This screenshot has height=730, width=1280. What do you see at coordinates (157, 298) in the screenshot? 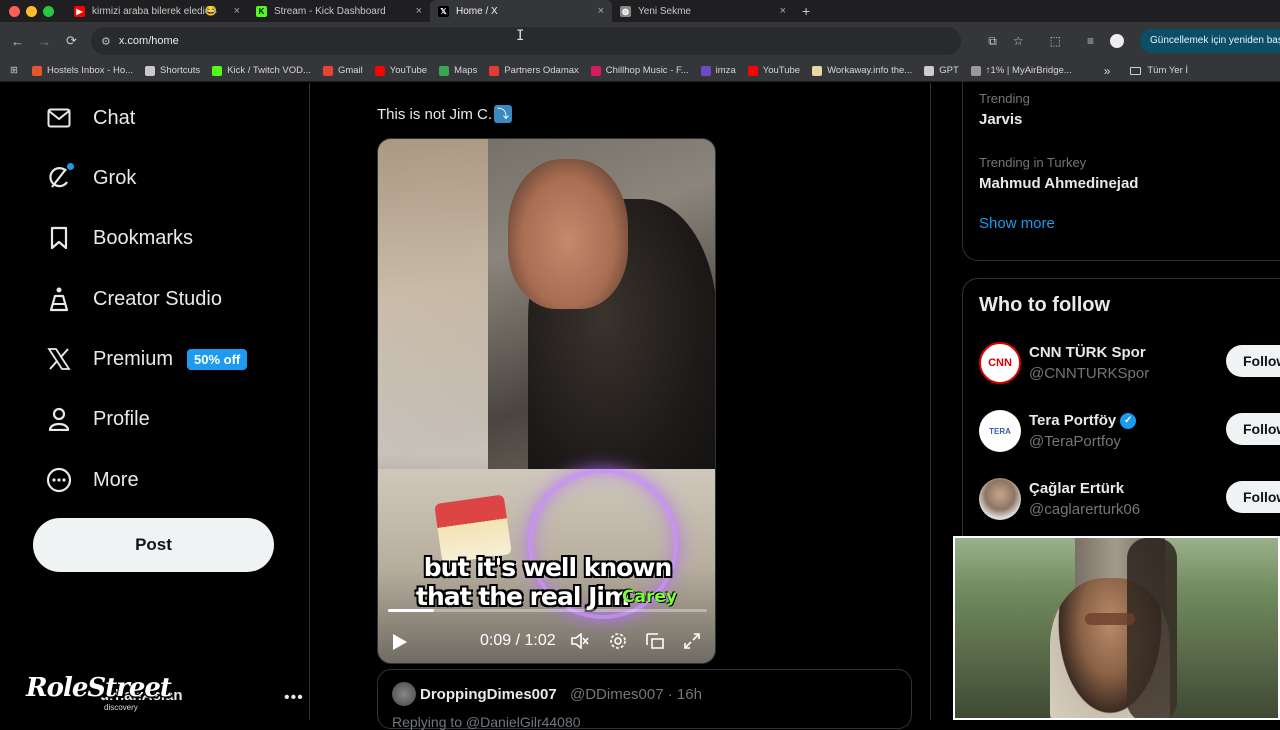
I see `nav-label: Creator Studio` at bounding box center [157, 298].